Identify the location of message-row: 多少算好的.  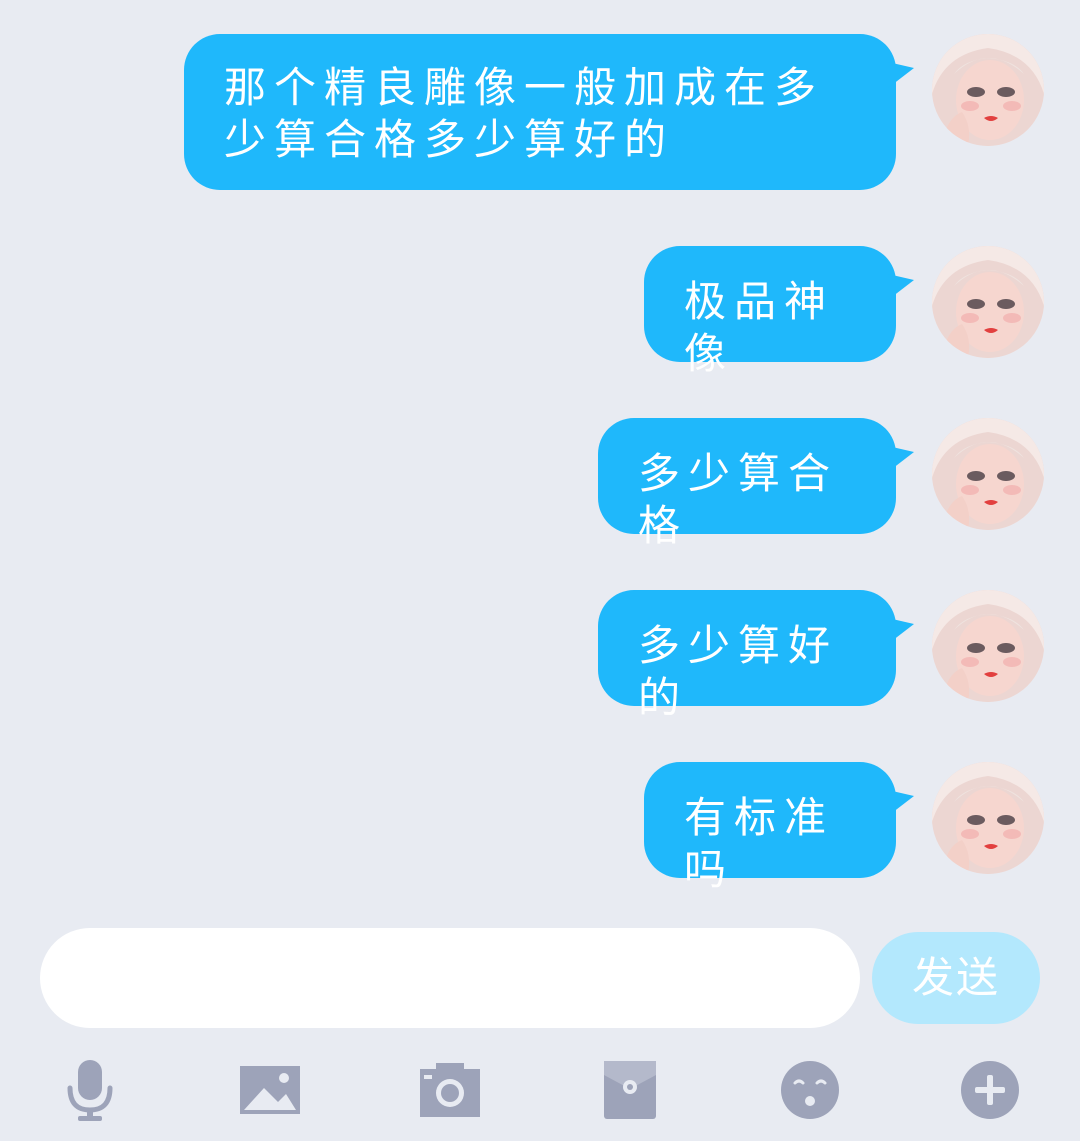
(821, 656).